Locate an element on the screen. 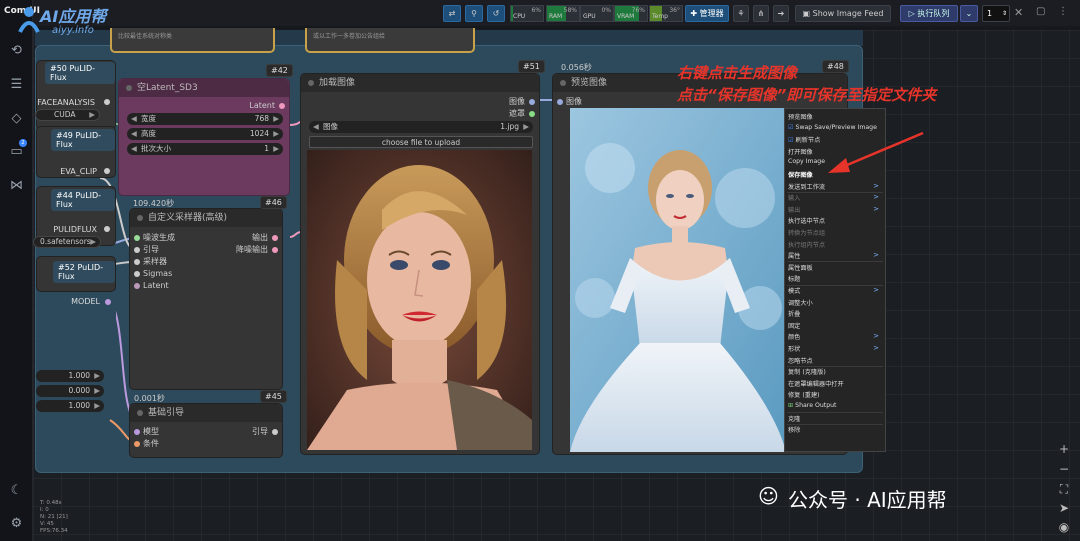 This screenshot has height=541, width=1080. watermark-logo-text: AI应用帮 is located at coordinates (73, 16).